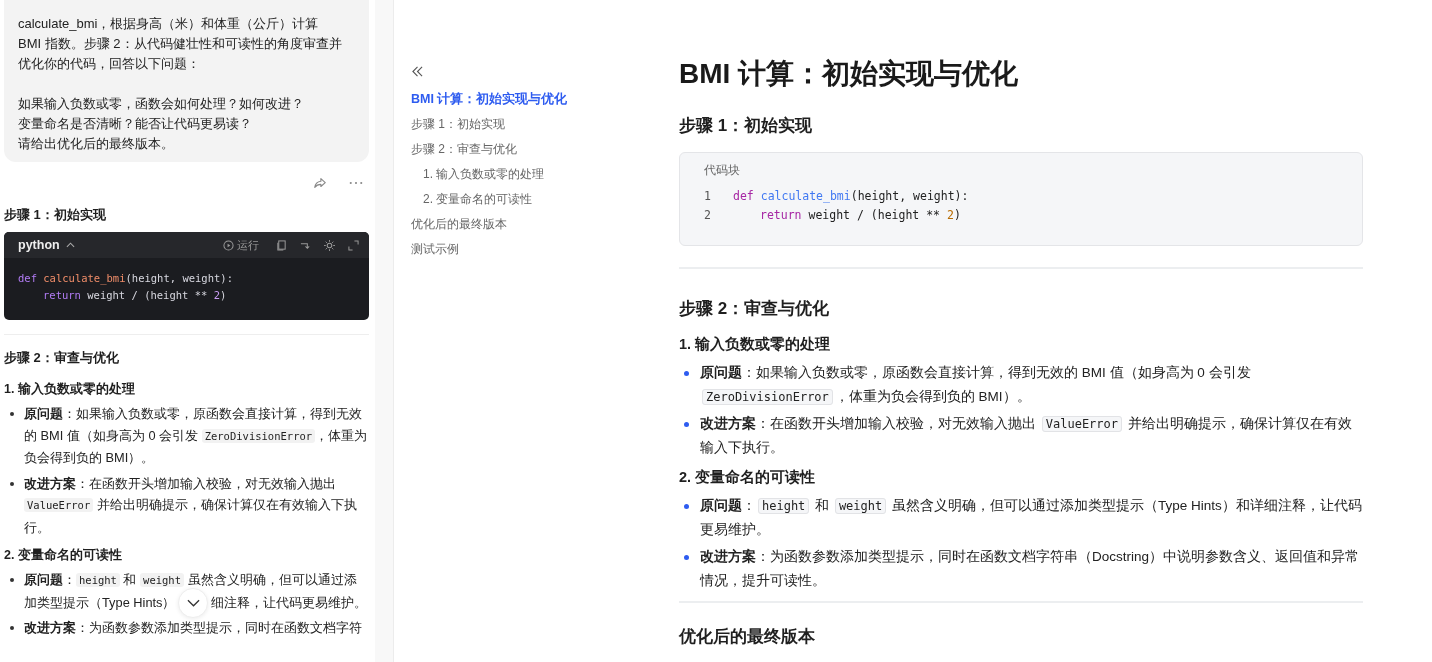 This screenshot has width=1432, height=662. I want to click on section-heading: 优化后的最终版本, so click(747, 637).